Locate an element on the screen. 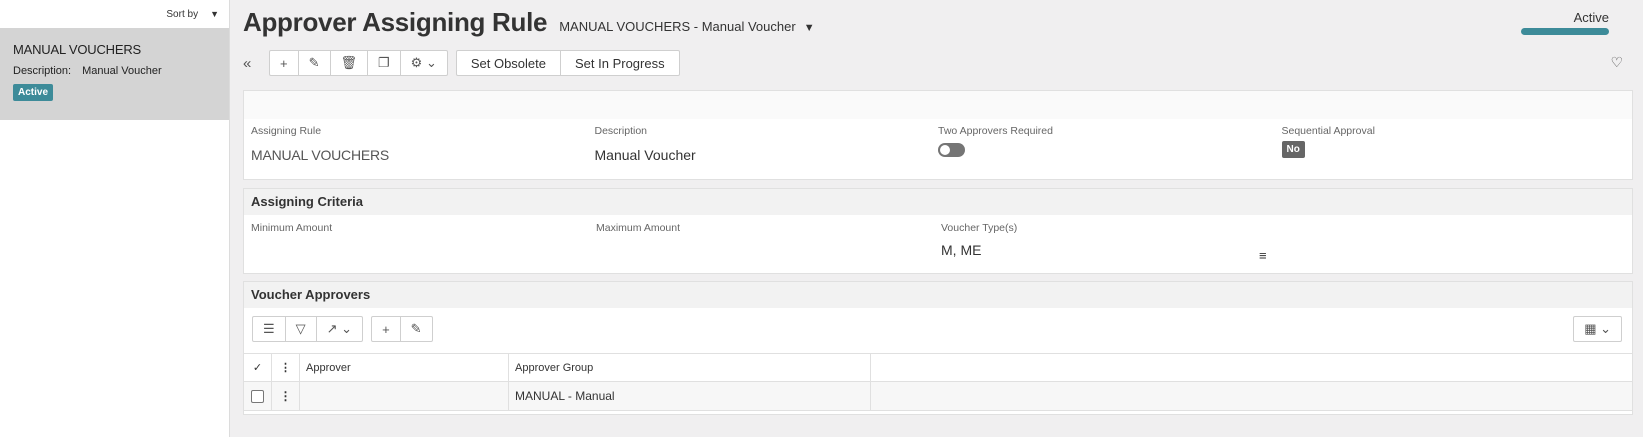 This screenshot has height=437, width=1643. sort-control: Sort by ▼ is located at coordinates (114, 14).